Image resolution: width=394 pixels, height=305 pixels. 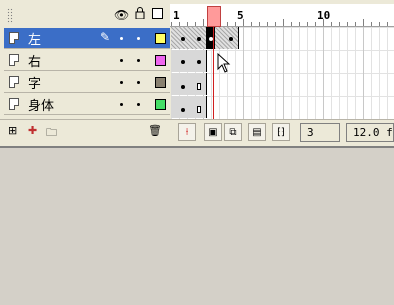 What do you see at coordinates (140, 13) in the screenshot?
I see `lock-icon` at bounding box center [140, 13].